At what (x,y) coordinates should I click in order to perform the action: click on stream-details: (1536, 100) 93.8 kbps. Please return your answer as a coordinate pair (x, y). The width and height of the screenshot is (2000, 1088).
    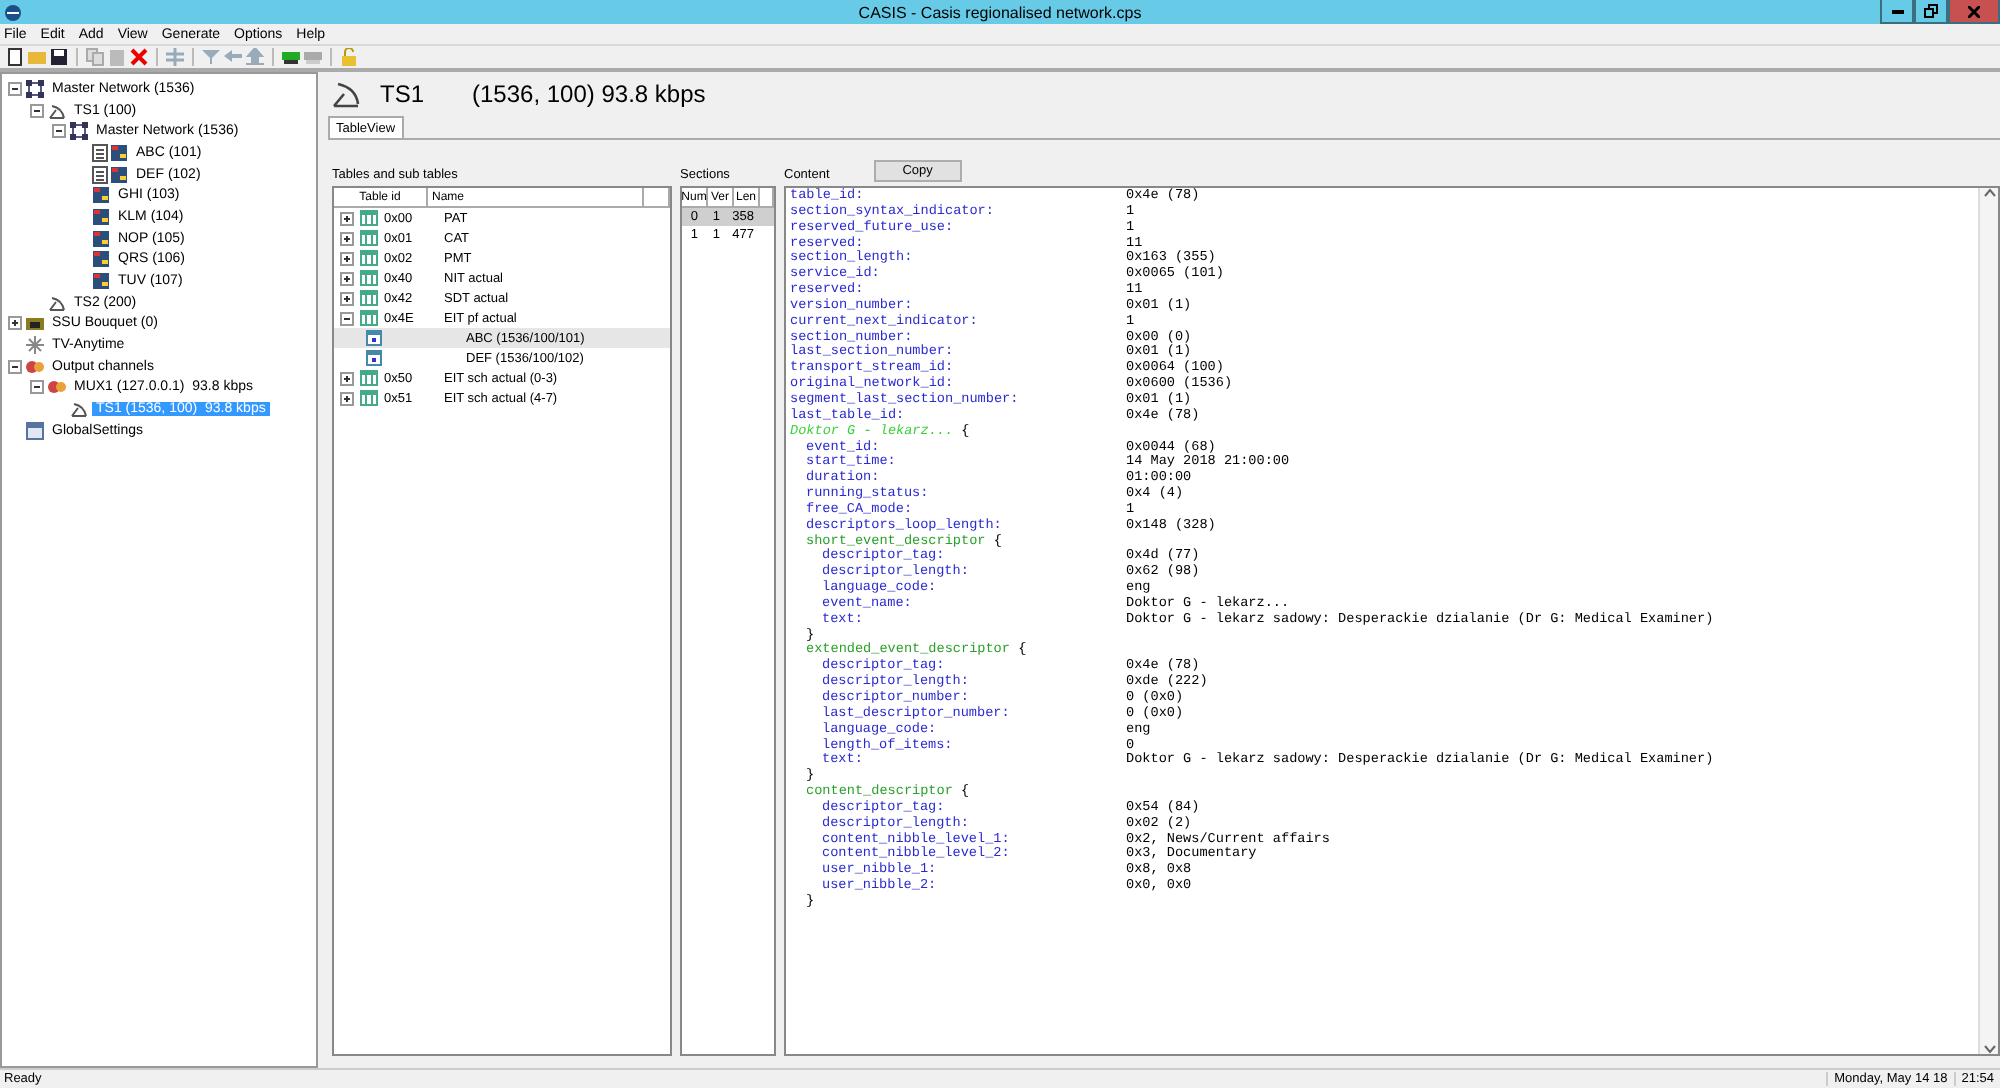
    Looking at the image, I should click on (589, 94).